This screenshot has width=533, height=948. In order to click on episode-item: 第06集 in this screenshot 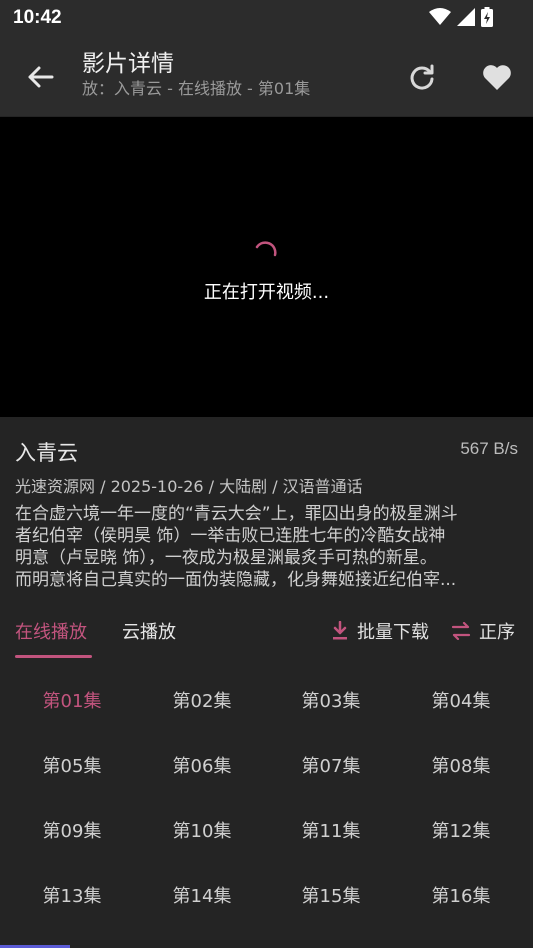, I will do `click(202, 765)`.